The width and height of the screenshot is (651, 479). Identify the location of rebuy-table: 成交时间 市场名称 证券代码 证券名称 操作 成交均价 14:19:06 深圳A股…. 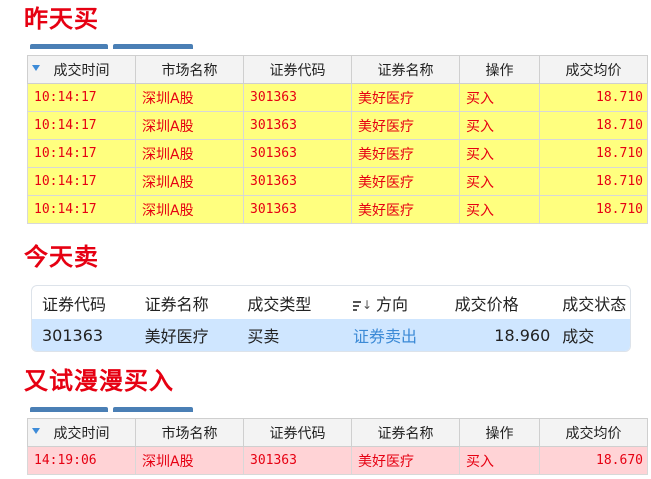
(337, 446).